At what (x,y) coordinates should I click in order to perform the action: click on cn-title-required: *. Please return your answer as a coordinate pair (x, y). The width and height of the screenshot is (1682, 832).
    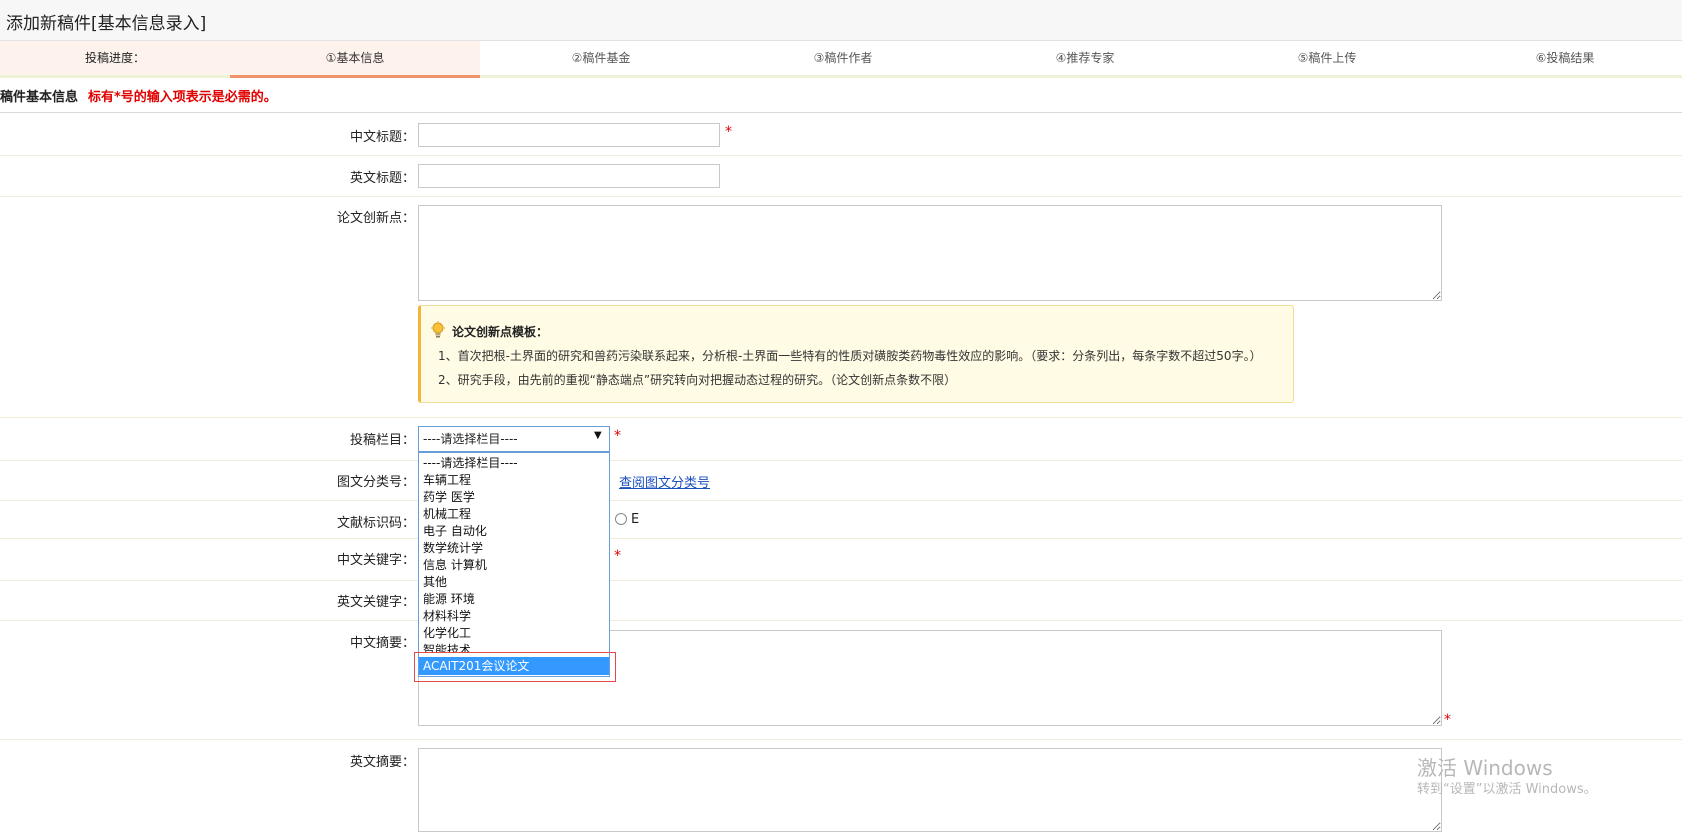
    Looking at the image, I should click on (728, 132).